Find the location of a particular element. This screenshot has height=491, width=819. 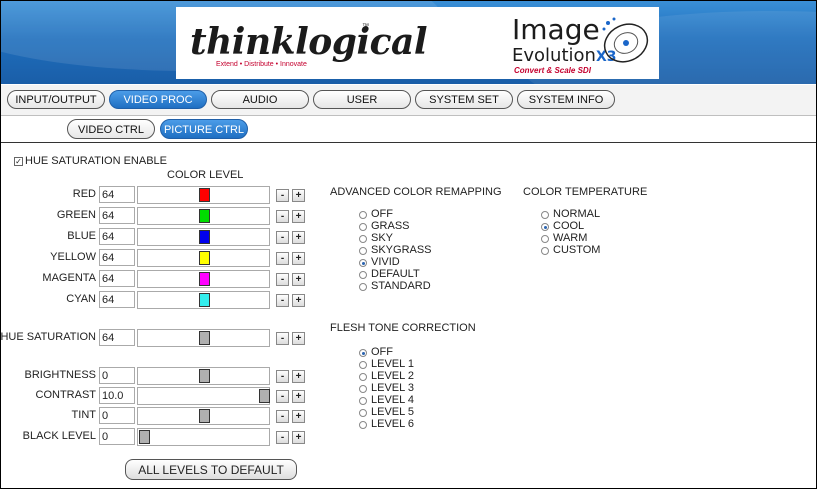

radio-label: LEVEL 4 is located at coordinates (393, 400).